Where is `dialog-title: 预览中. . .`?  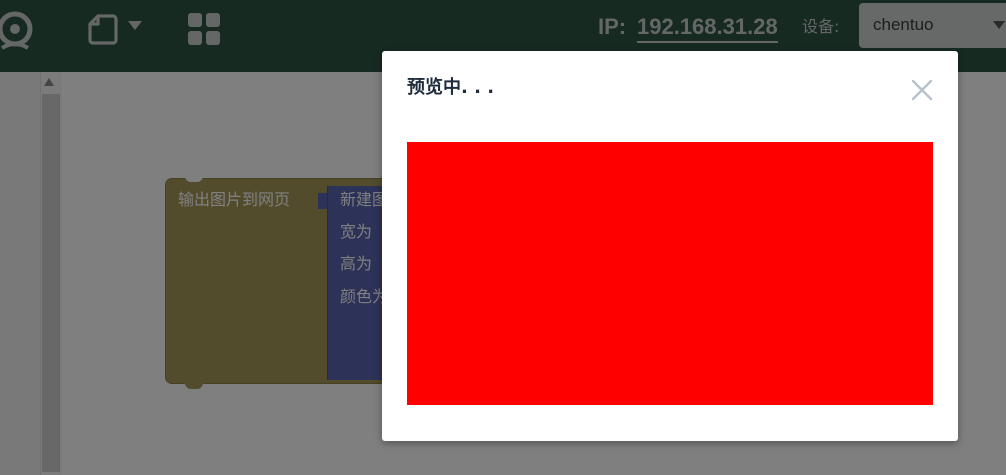 dialog-title: 预览中. . . is located at coordinates (451, 87).